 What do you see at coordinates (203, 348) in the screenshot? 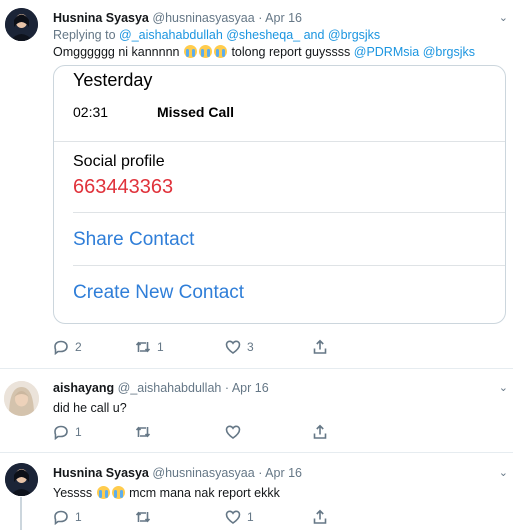
I see `tweet-actions: 2 1 3` at bounding box center [203, 348].